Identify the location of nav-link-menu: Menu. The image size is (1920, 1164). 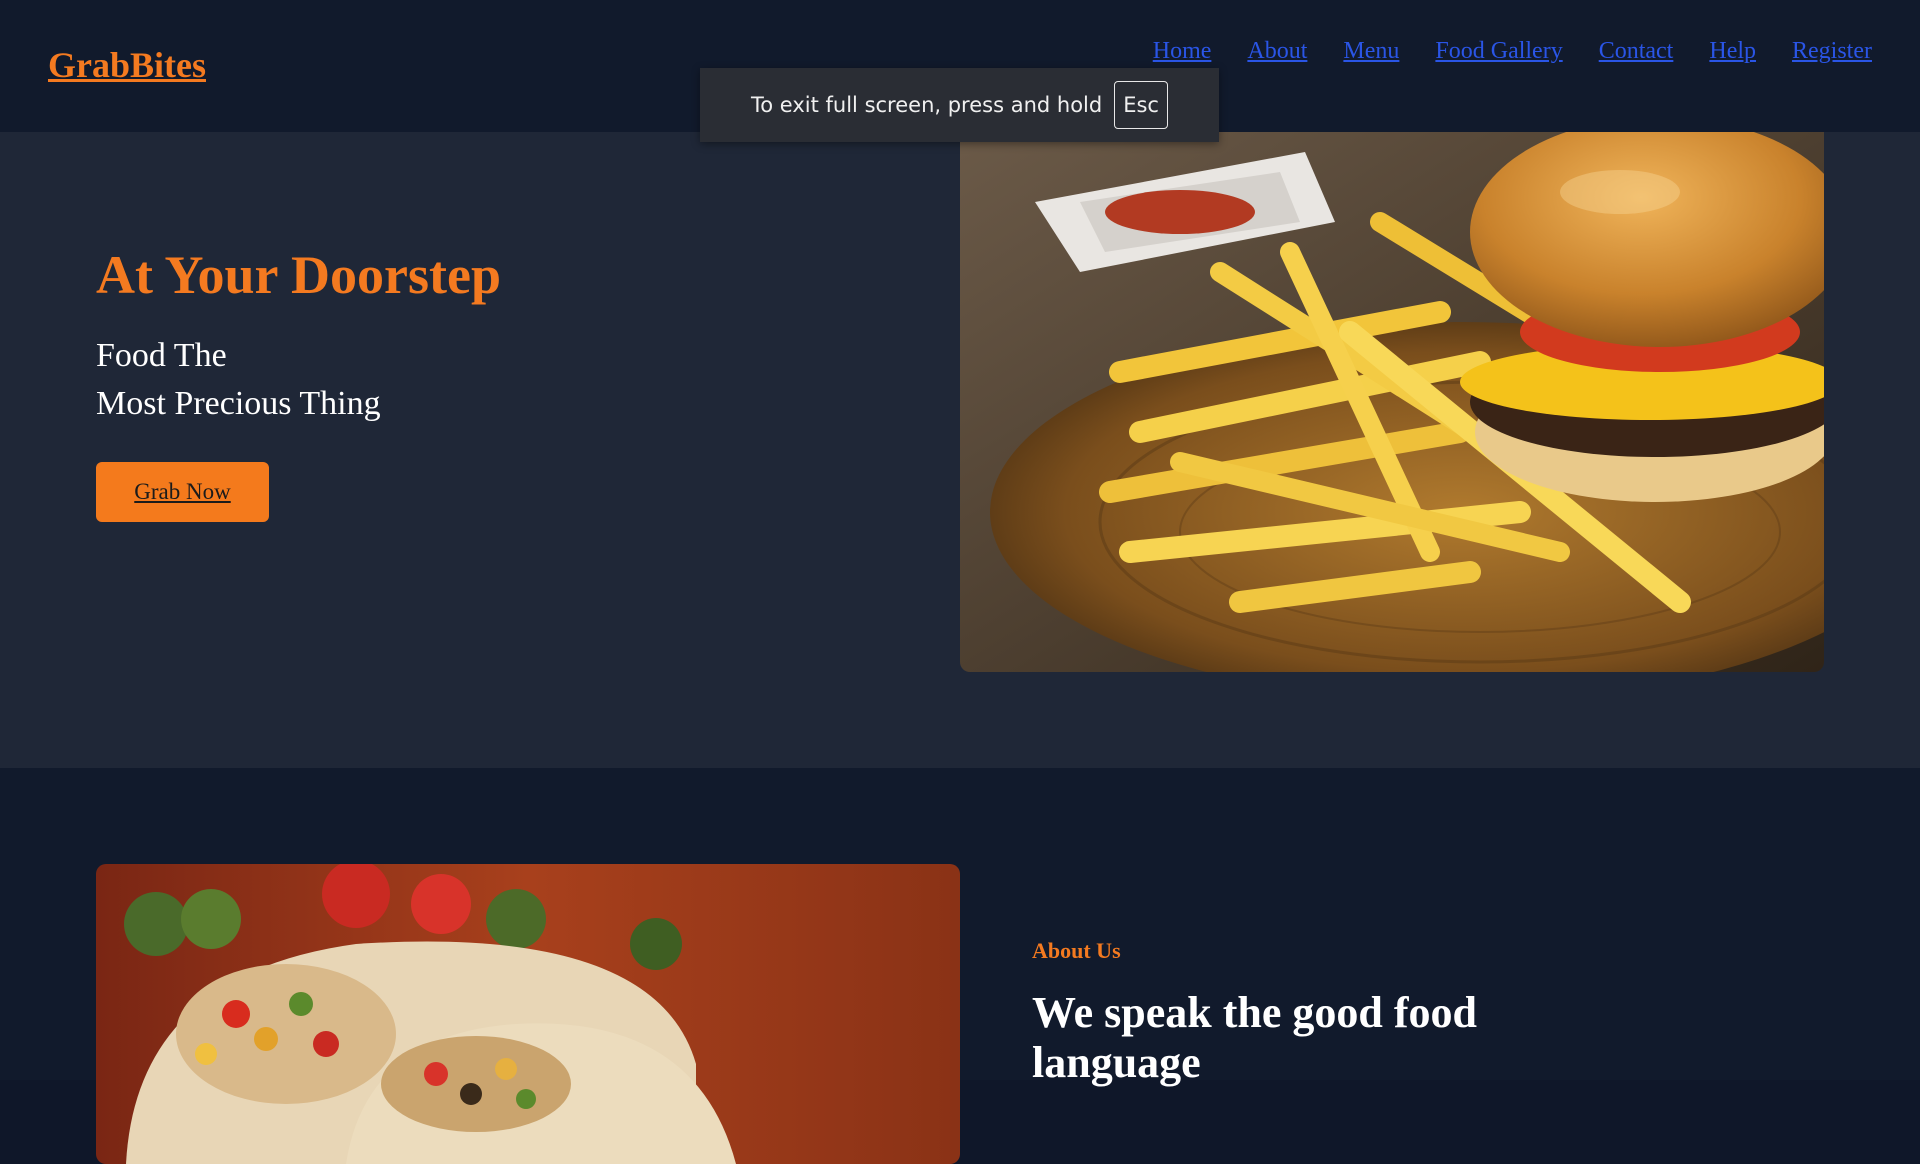
(1371, 51).